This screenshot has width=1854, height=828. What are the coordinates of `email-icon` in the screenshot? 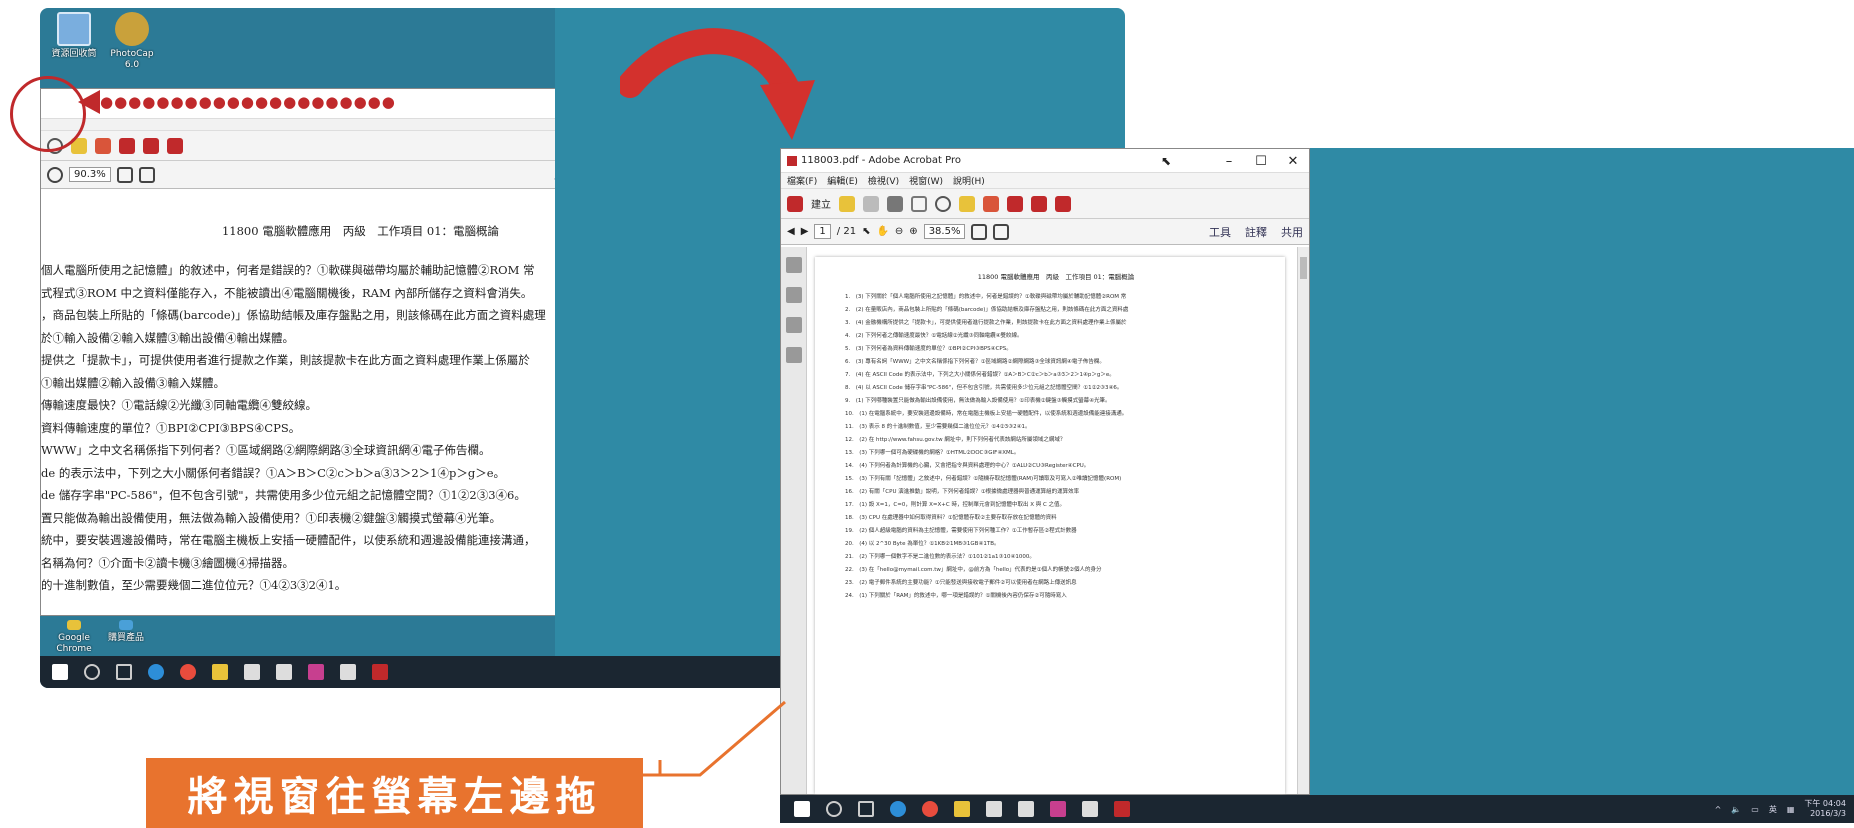 It's located at (919, 203).